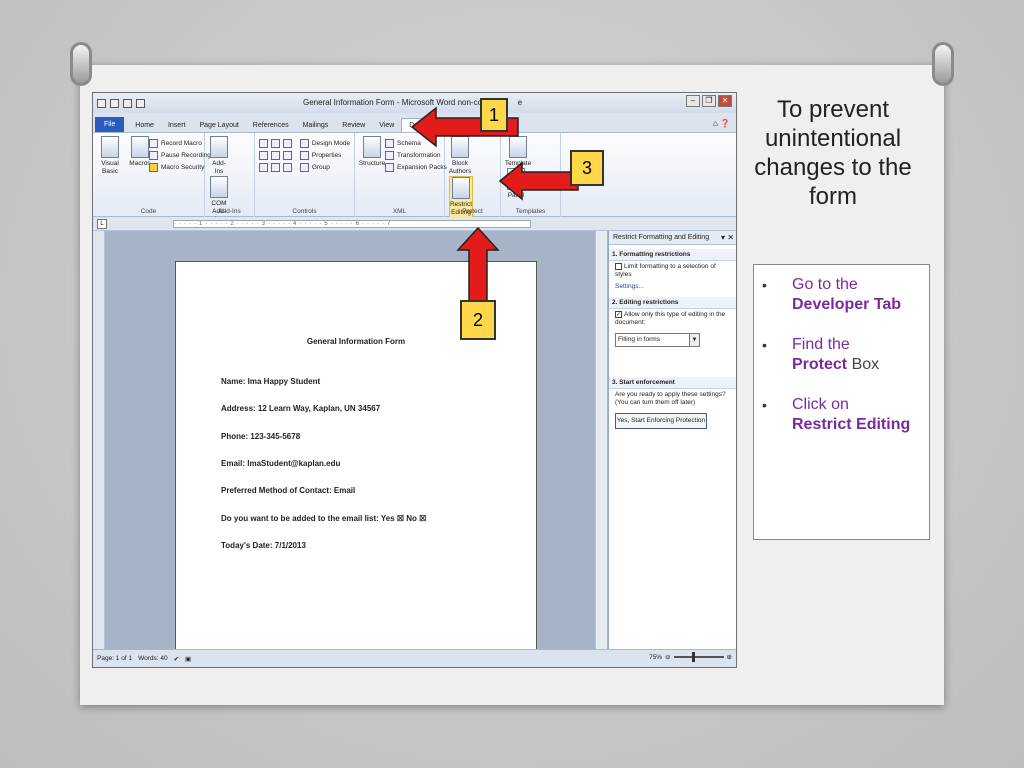 Image resolution: width=1024 pixels, height=768 pixels. Describe the element at coordinates (275, 143) in the screenshot. I see `plain-text-icon` at that location.